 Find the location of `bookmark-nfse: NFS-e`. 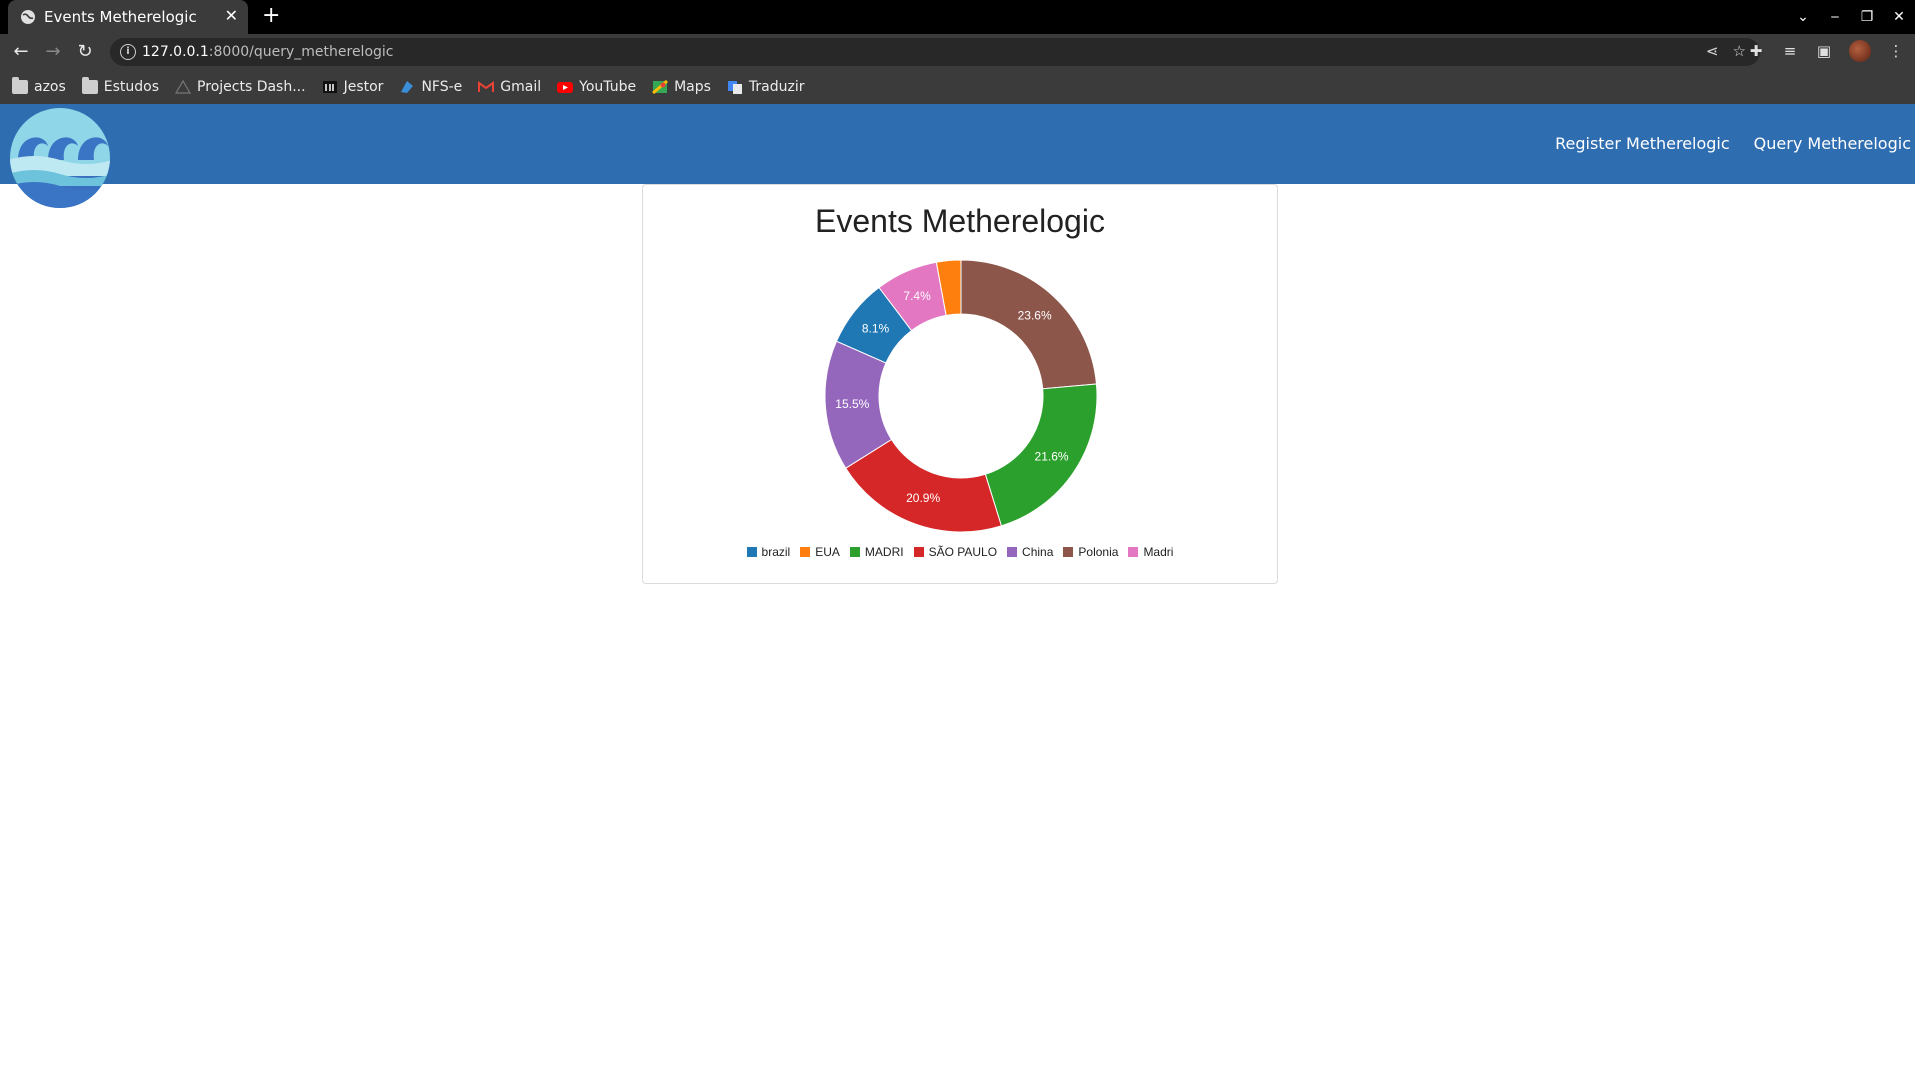

bookmark-nfse: NFS-e is located at coordinates (430, 87).